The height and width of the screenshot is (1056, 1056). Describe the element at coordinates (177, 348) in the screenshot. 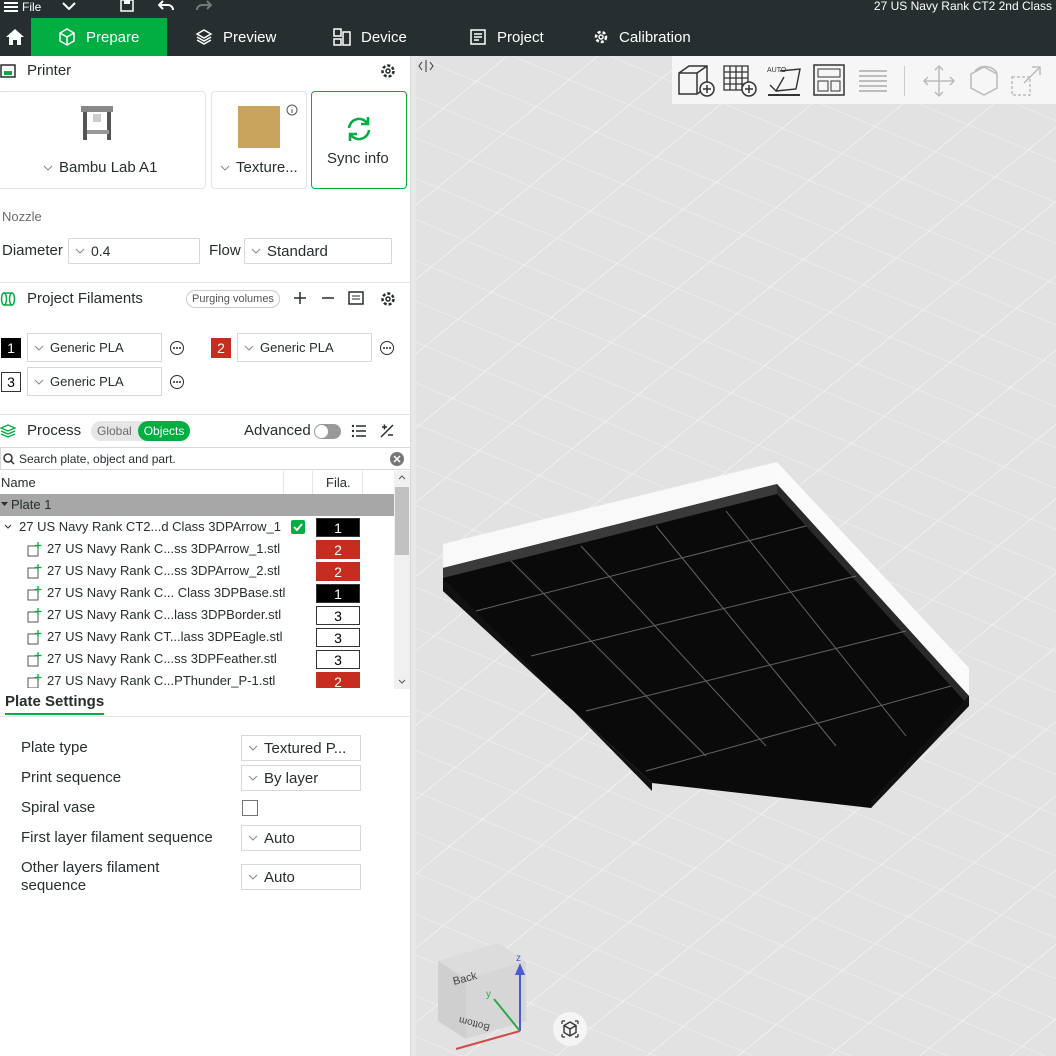

I see `filament-1-more-icon` at that location.